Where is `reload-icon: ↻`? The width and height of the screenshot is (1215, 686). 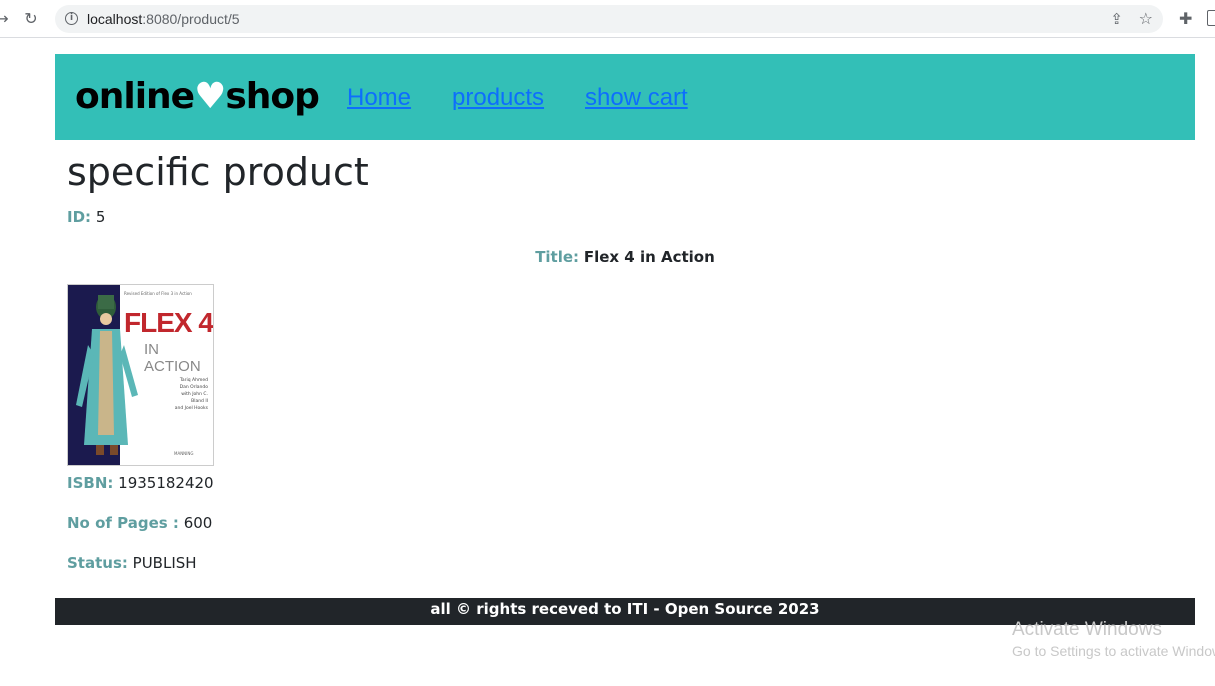 reload-icon: ↻ is located at coordinates (31, 19).